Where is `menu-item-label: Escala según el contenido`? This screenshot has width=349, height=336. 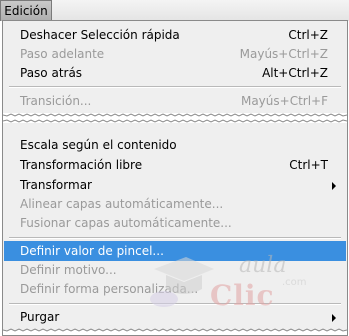 menu-item-label: Escala según el contenido is located at coordinates (98, 145).